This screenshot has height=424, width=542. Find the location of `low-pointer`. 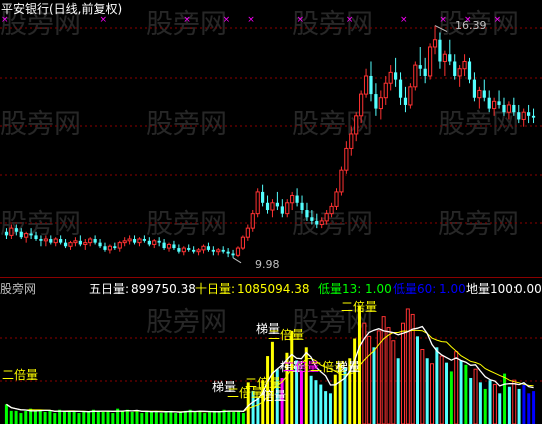

low-pointer is located at coordinates (237, 260).